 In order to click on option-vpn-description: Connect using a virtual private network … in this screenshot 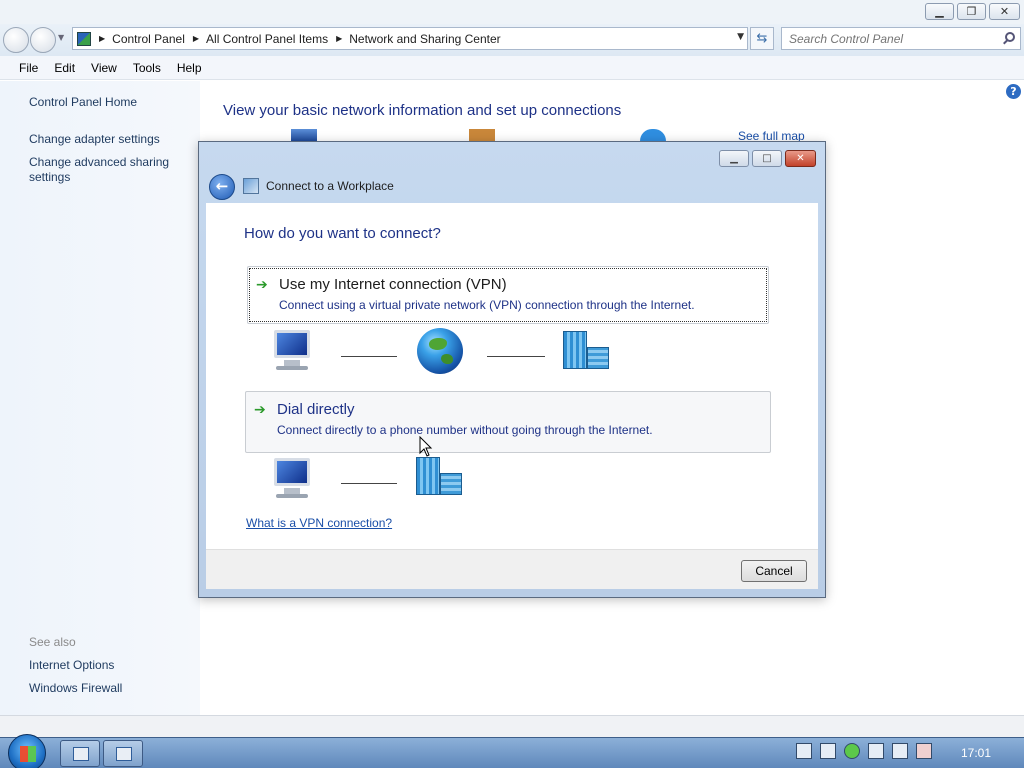, I will do `click(487, 305)`.